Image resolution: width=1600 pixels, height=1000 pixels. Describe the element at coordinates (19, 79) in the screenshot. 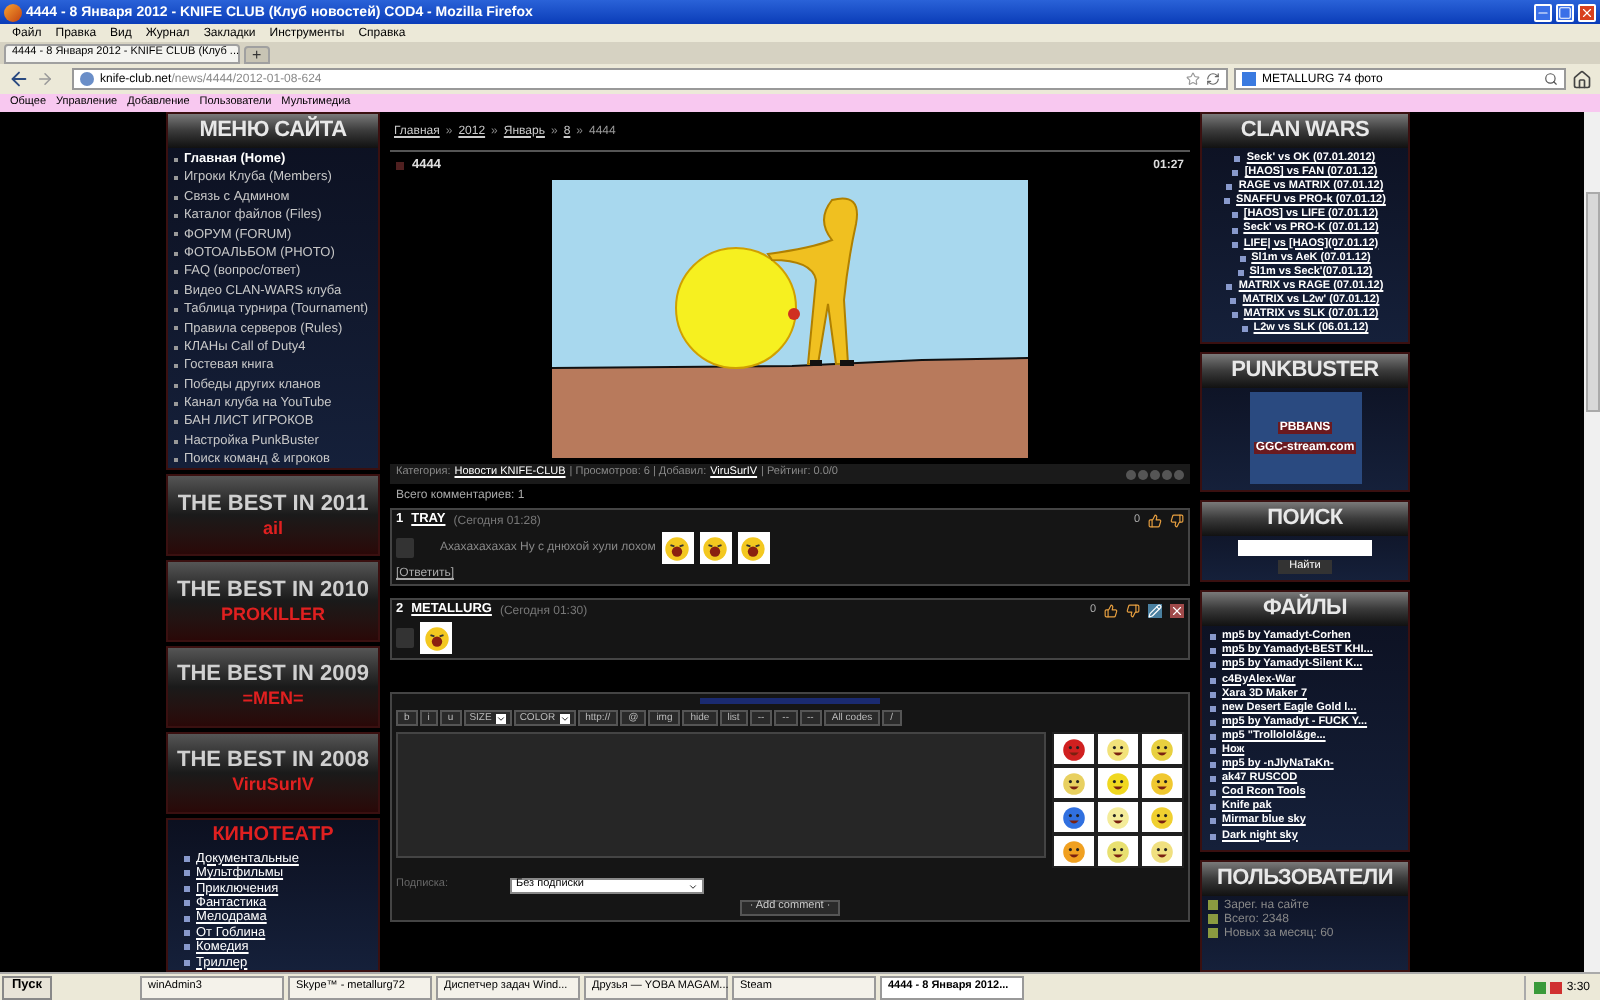

I see `back-icon` at that location.